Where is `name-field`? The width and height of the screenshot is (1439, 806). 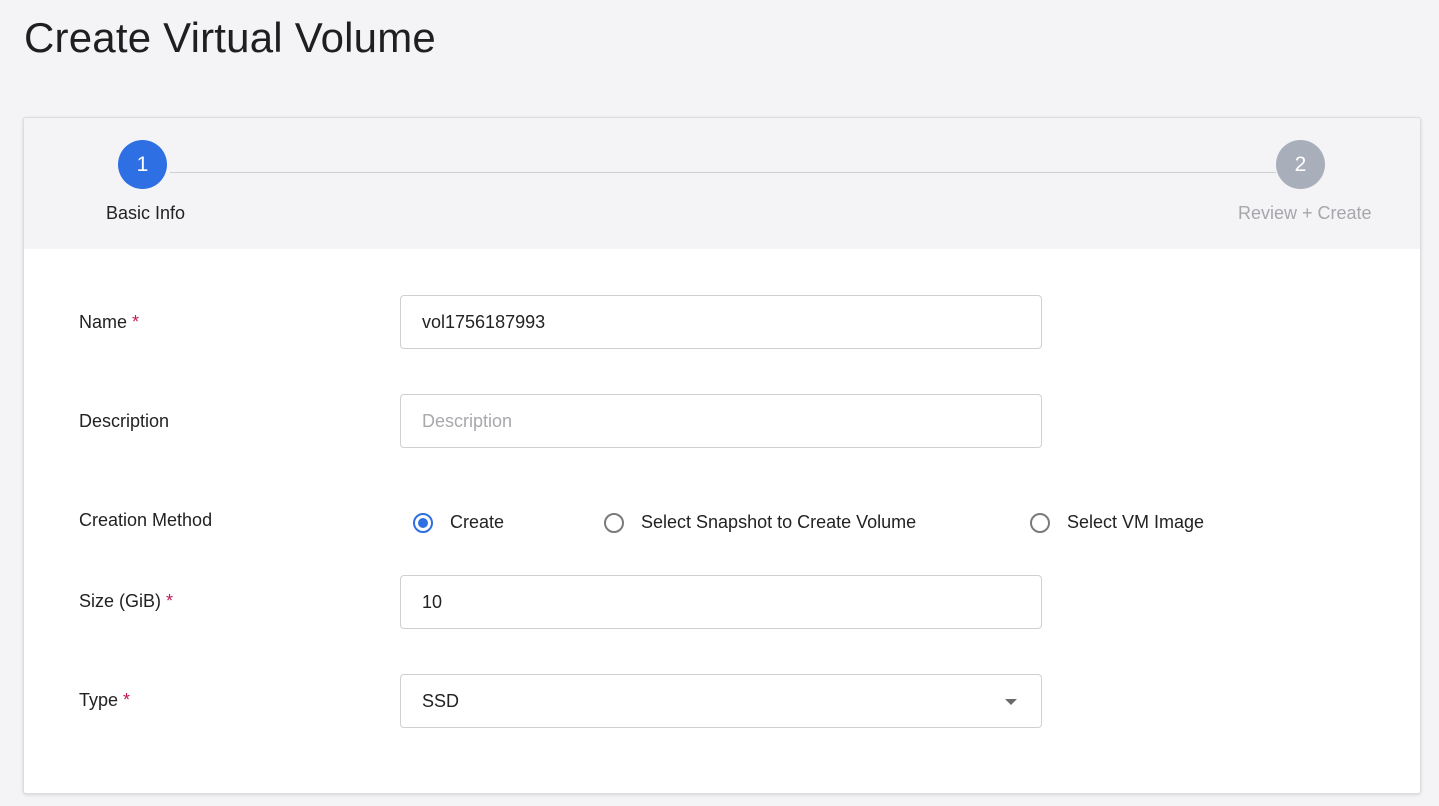
name-field is located at coordinates (721, 322).